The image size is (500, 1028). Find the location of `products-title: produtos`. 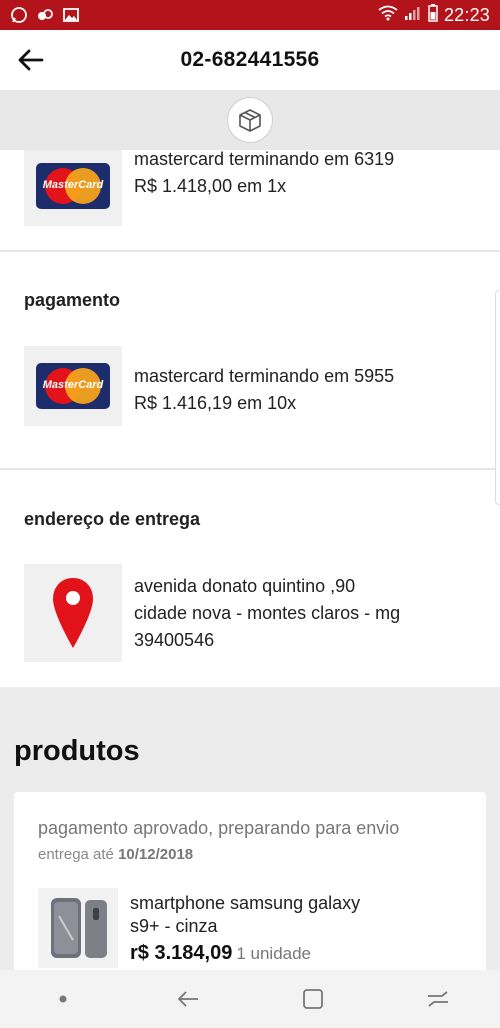

products-title: produtos is located at coordinates (77, 751).